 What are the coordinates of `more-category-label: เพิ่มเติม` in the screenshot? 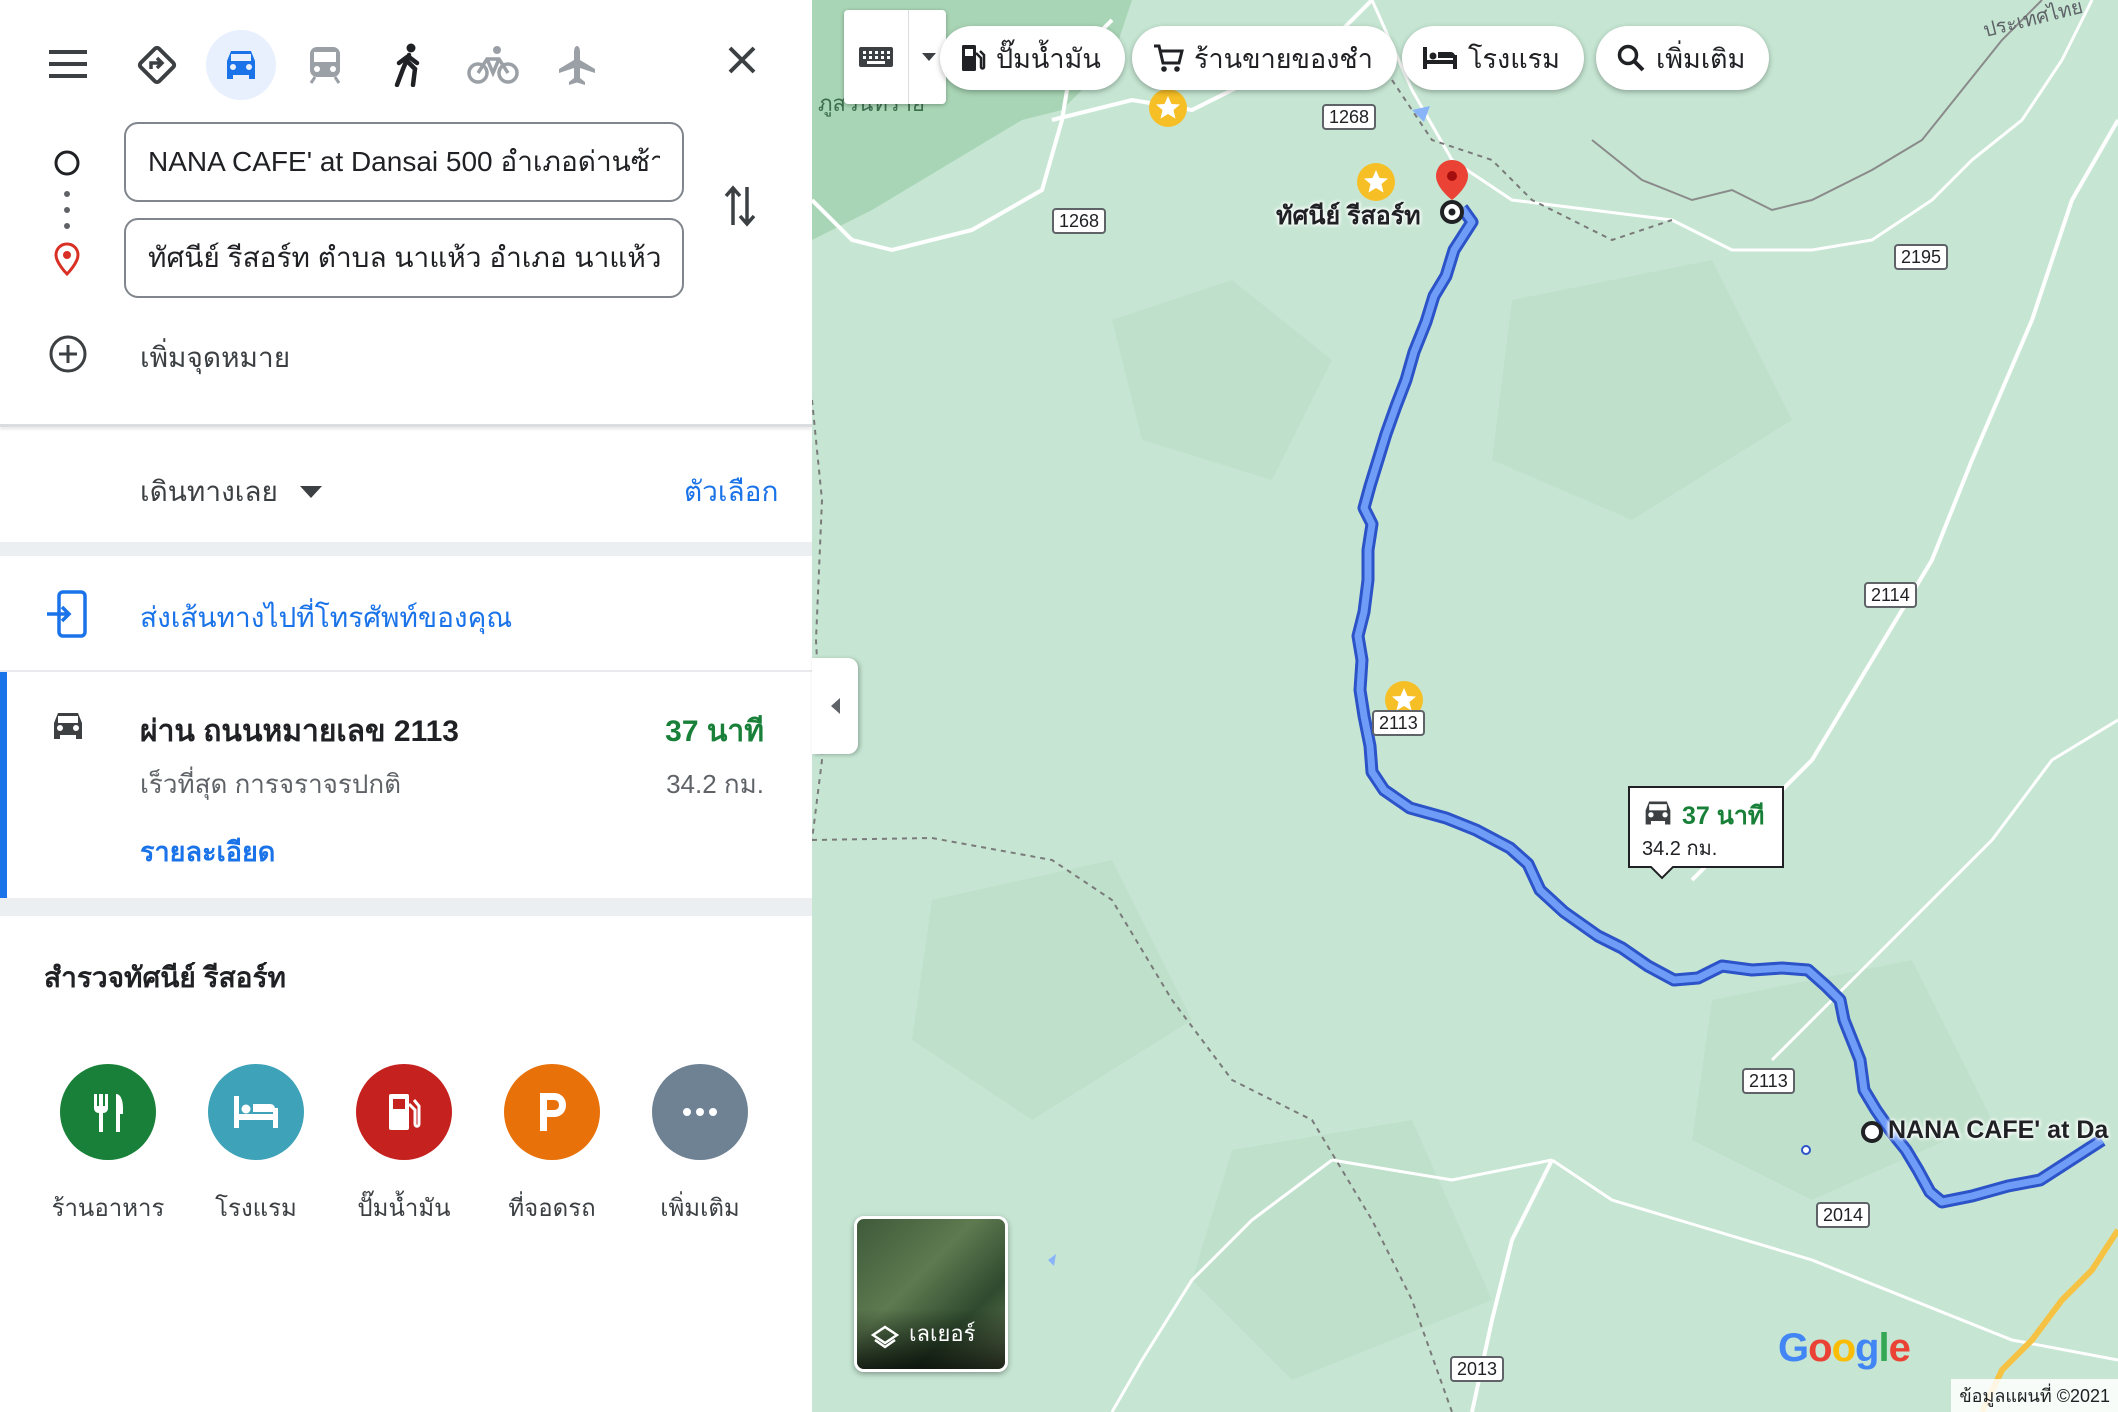 It's located at (700, 1208).